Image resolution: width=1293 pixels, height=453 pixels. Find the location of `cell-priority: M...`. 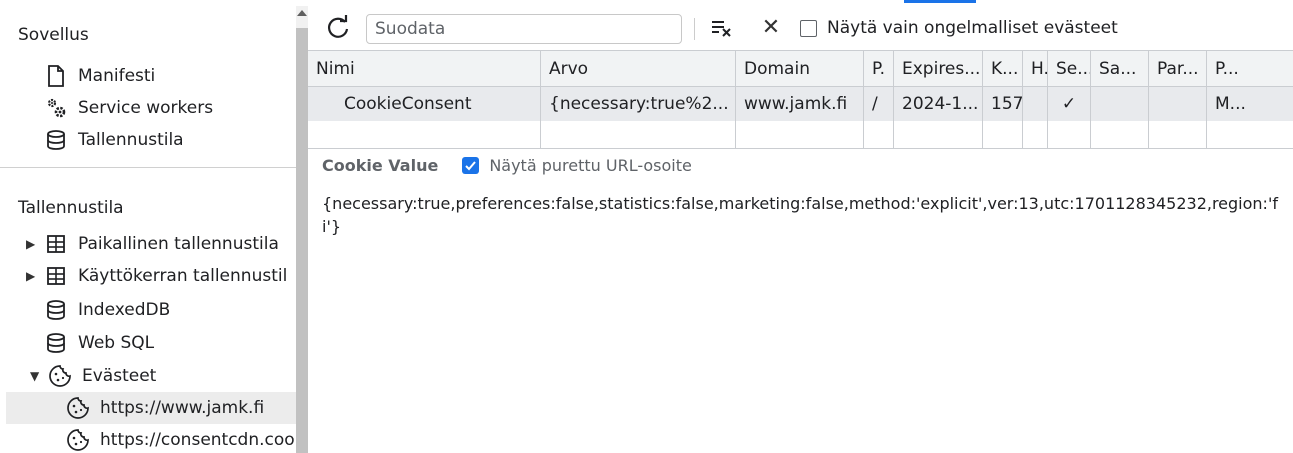

cell-priority: M... is located at coordinates (1230, 104).